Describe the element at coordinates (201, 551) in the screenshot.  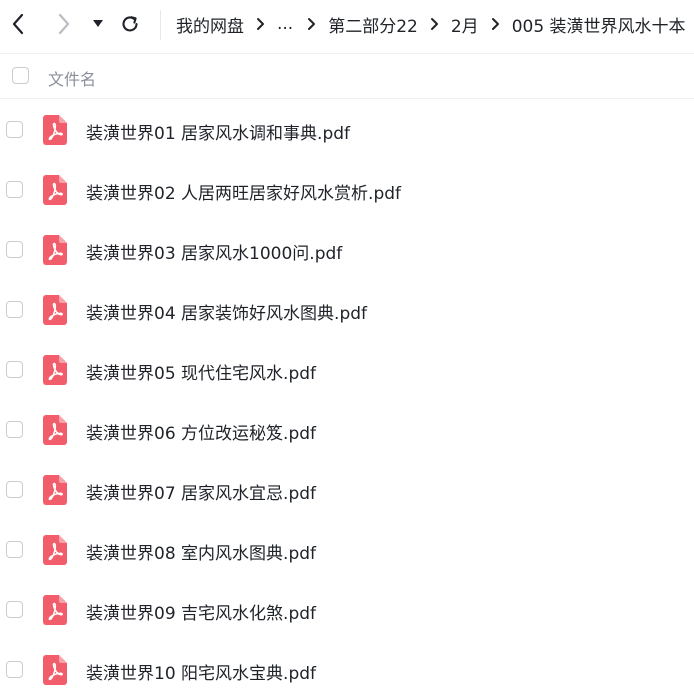
I see `file-name: 装潢世界08 室内风水图典.pdf` at that location.